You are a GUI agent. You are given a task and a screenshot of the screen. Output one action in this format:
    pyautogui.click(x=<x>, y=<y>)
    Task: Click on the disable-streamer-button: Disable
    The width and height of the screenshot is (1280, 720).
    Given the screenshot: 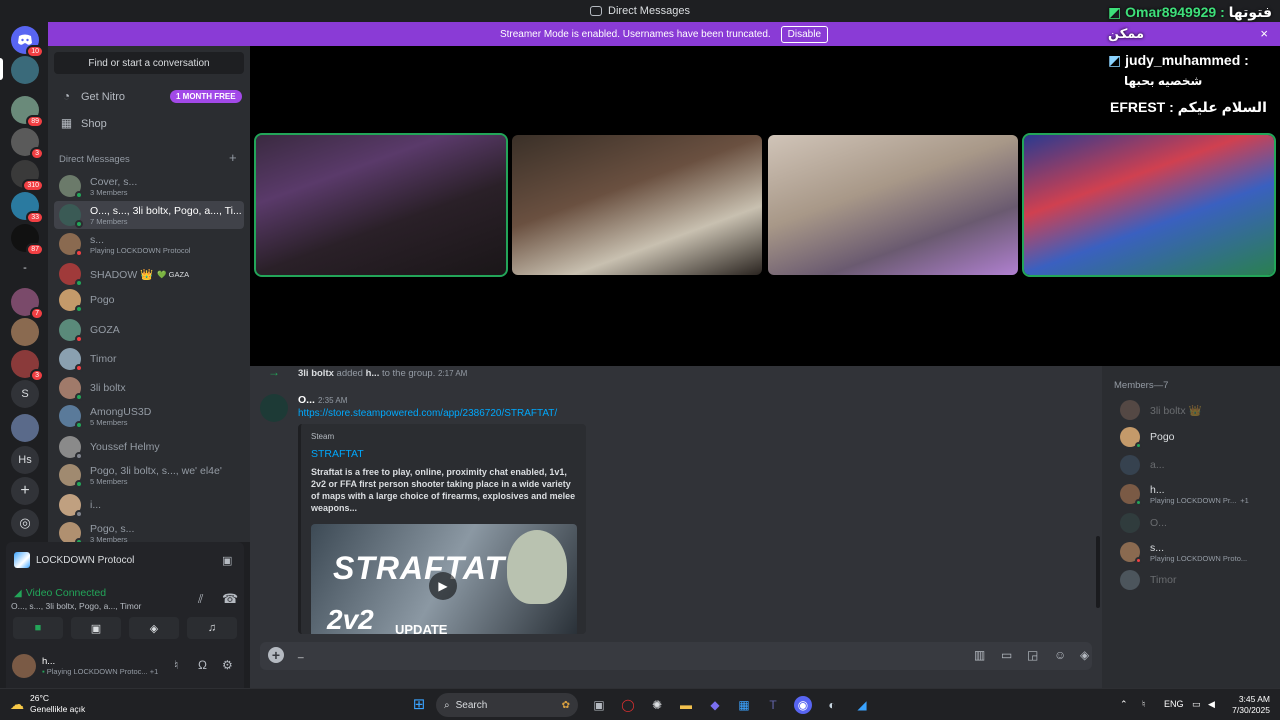 What is the action you would take?
    pyautogui.click(x=804, y=34)
    